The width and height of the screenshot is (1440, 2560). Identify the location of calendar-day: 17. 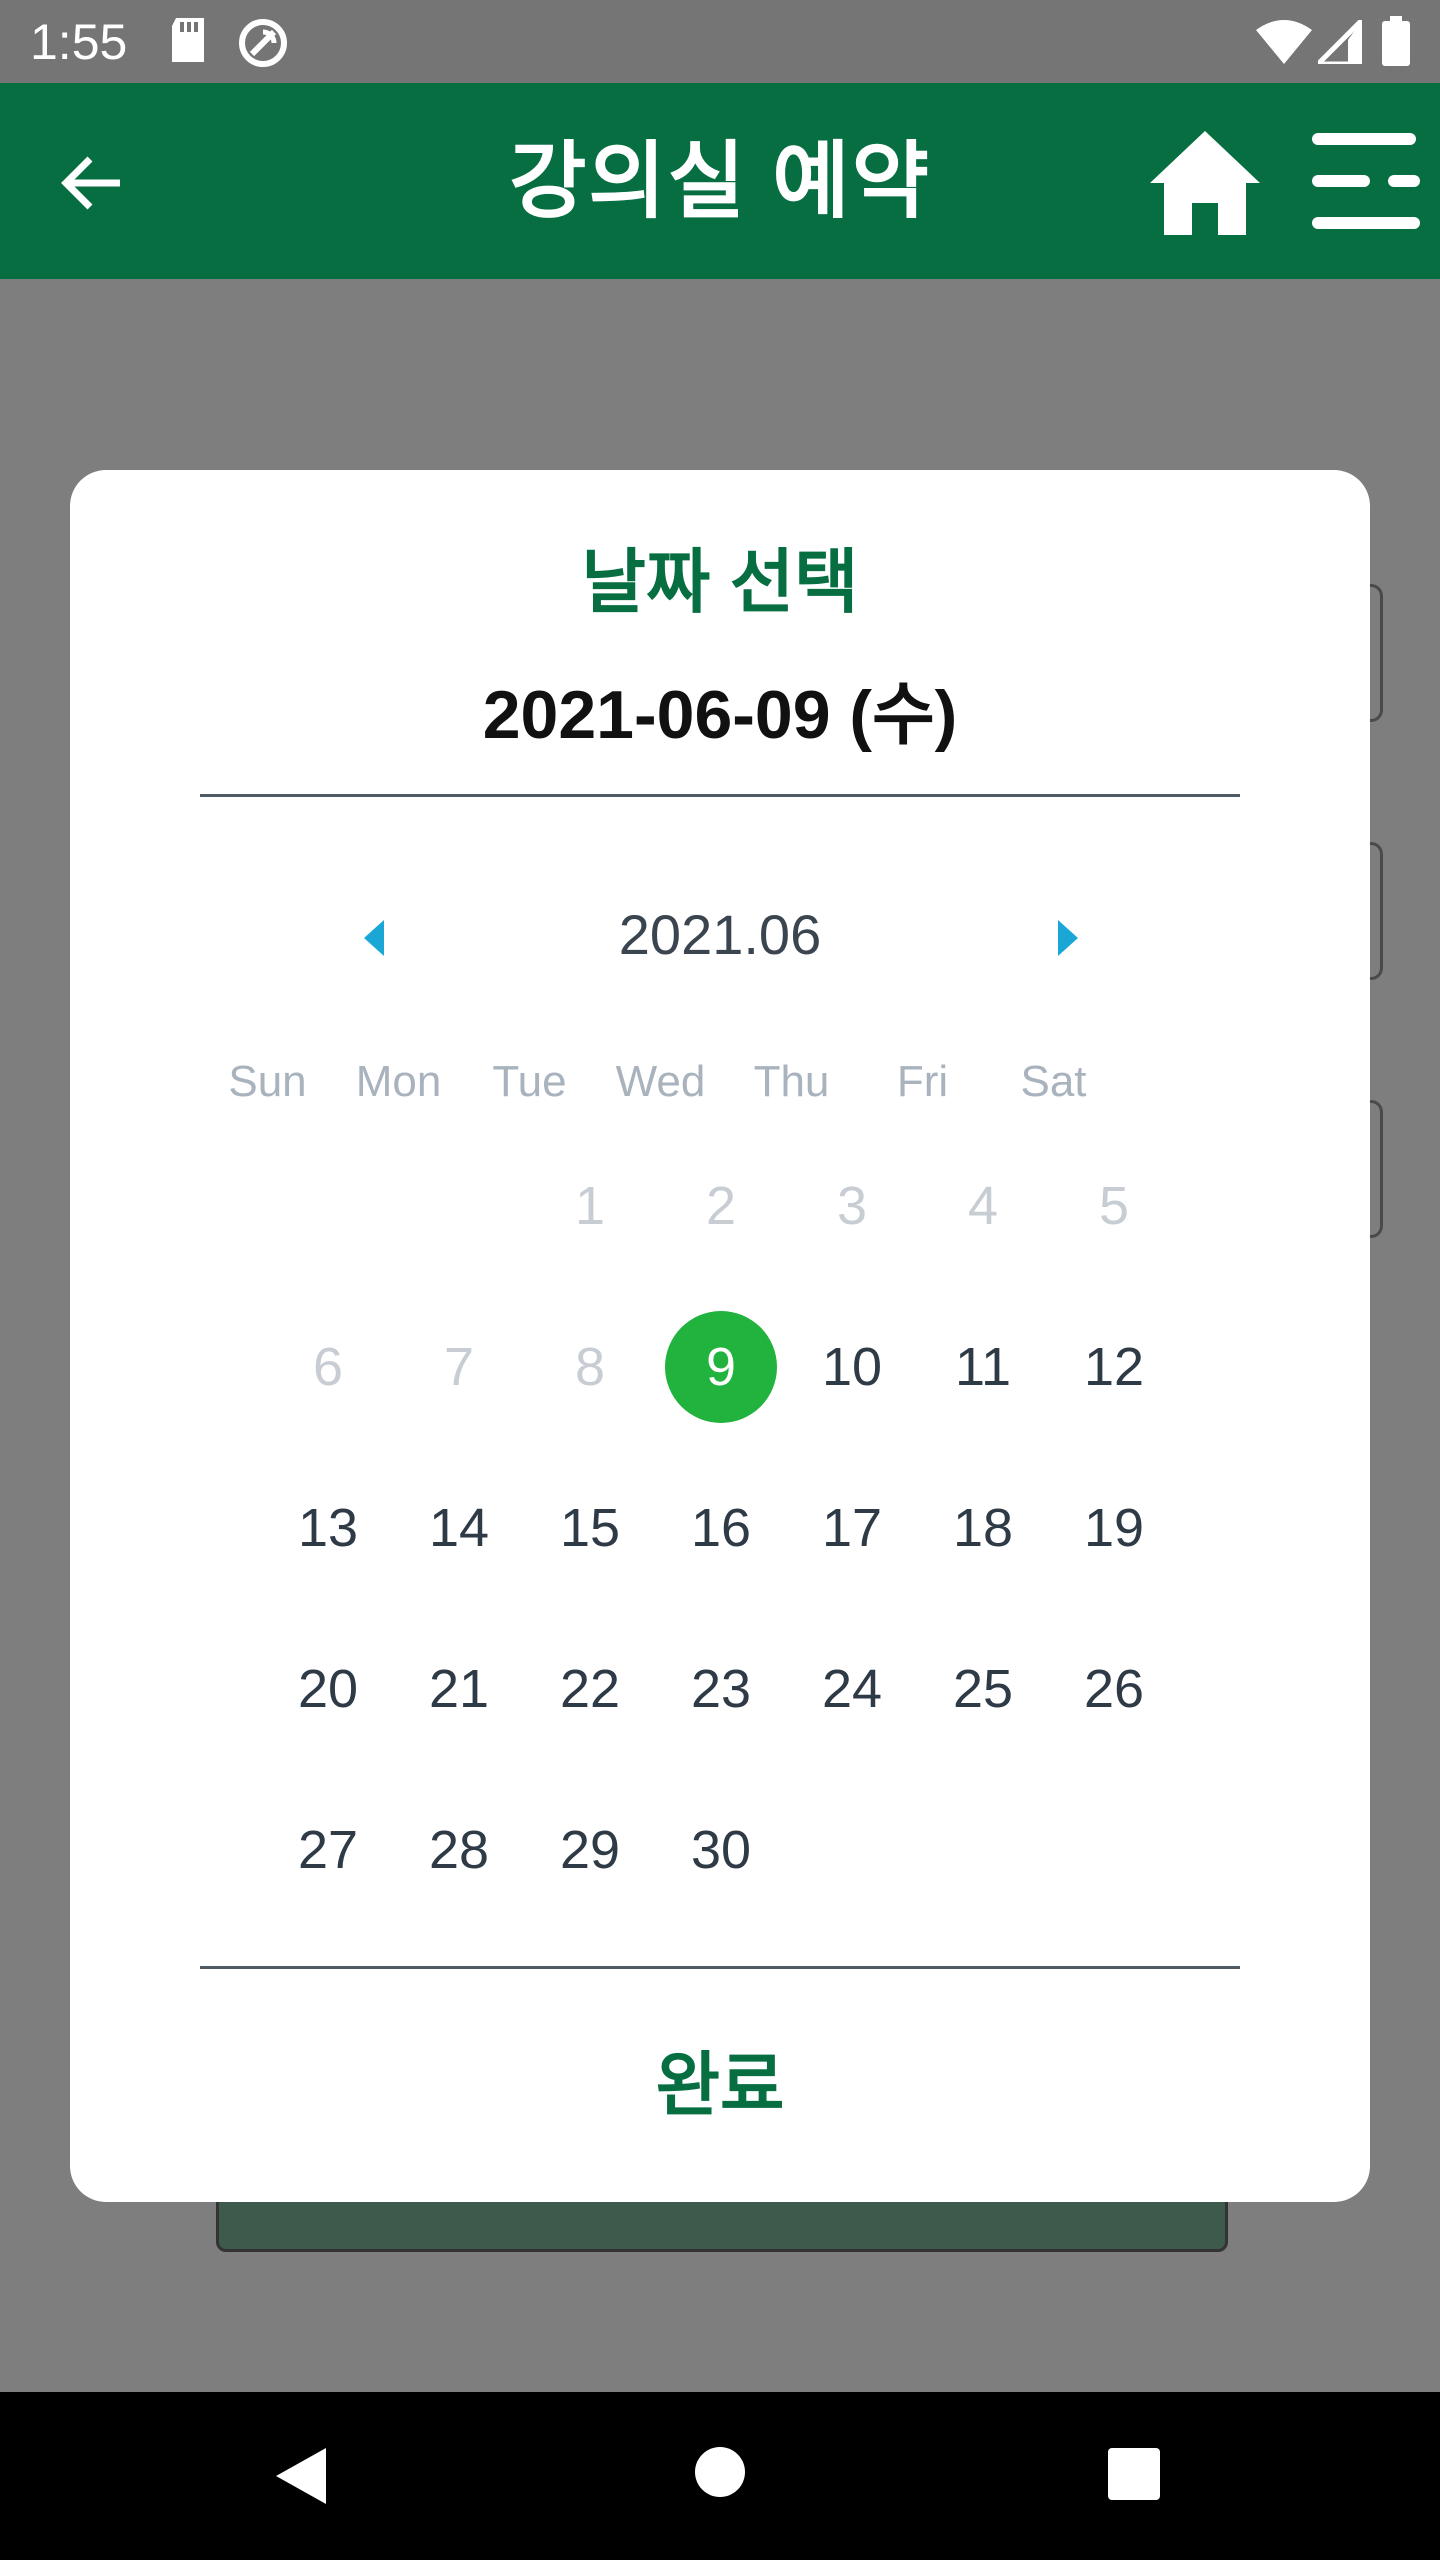
(852, 1528).